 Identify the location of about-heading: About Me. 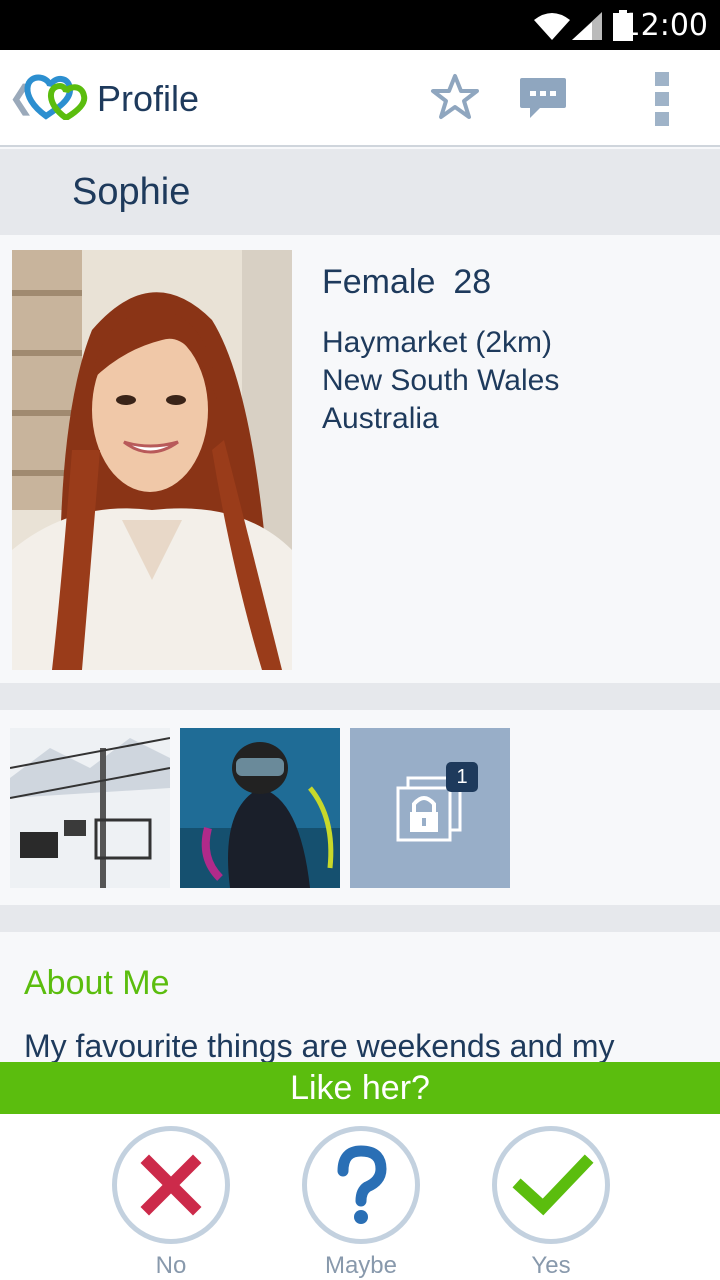
(97, 983).